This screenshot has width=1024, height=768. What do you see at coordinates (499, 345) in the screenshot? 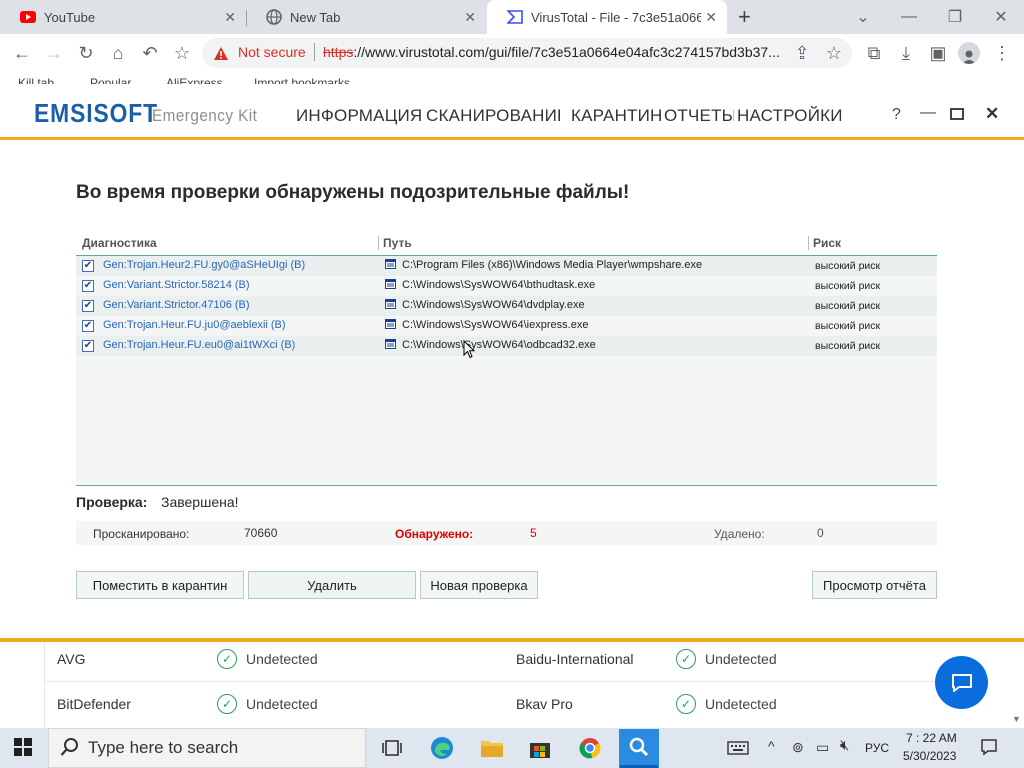
I see `file-path: C:\Windows\SysWOW64\odbcad32.exe` at bounding box center [499, 345].